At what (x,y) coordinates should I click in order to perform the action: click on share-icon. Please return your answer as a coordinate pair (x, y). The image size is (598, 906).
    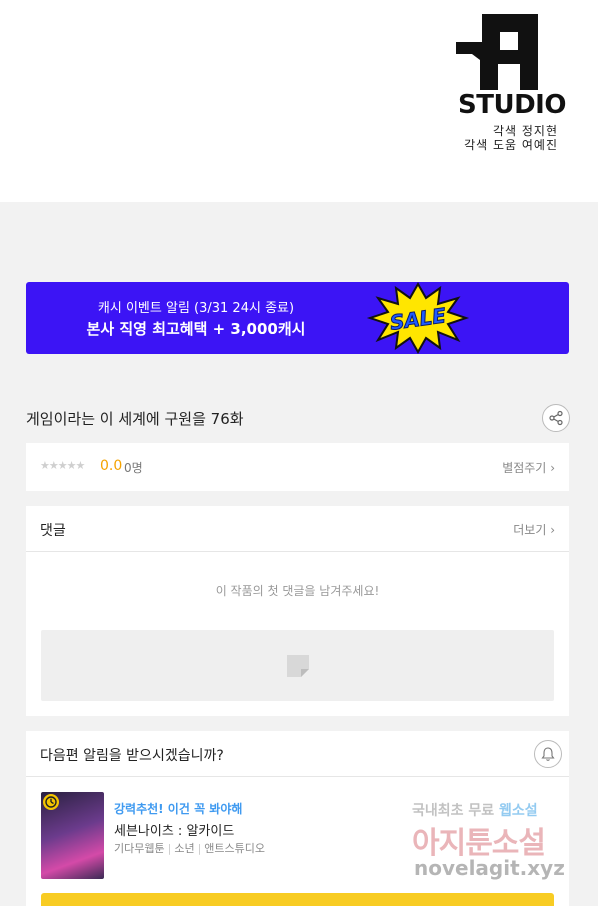
    Looking at the image, I should click on (556, 418).